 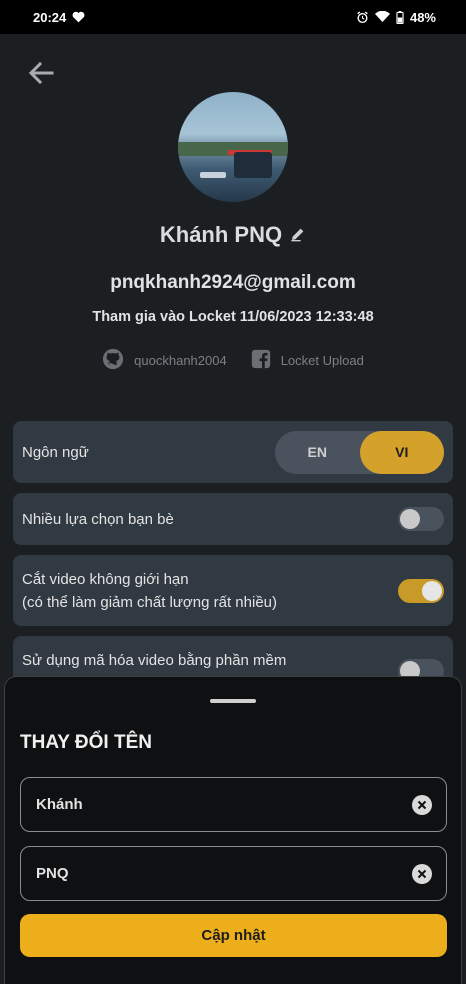 What do you see at coordinates (180, 360) in the screenshot?
I see `github-username: quockhanh2004` at bounding box center [180, 360].